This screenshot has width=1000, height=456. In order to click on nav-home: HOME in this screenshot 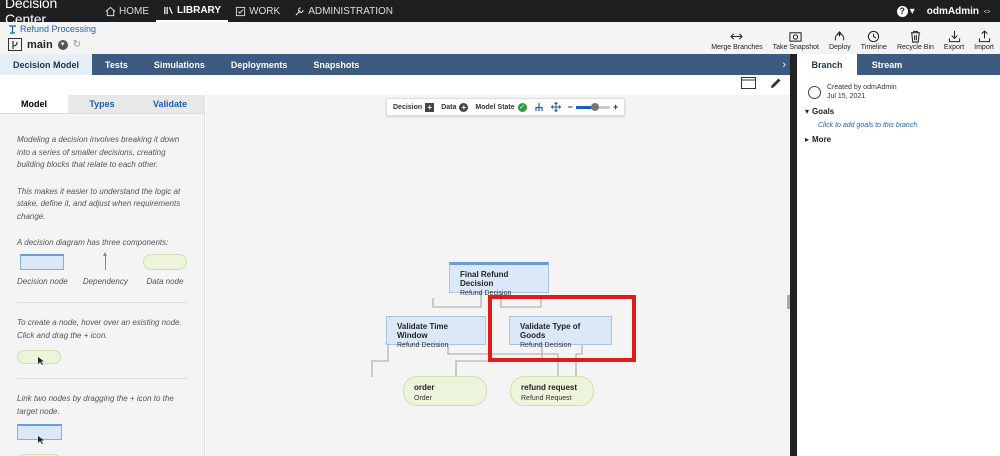, I will do `click(127, 11)`.